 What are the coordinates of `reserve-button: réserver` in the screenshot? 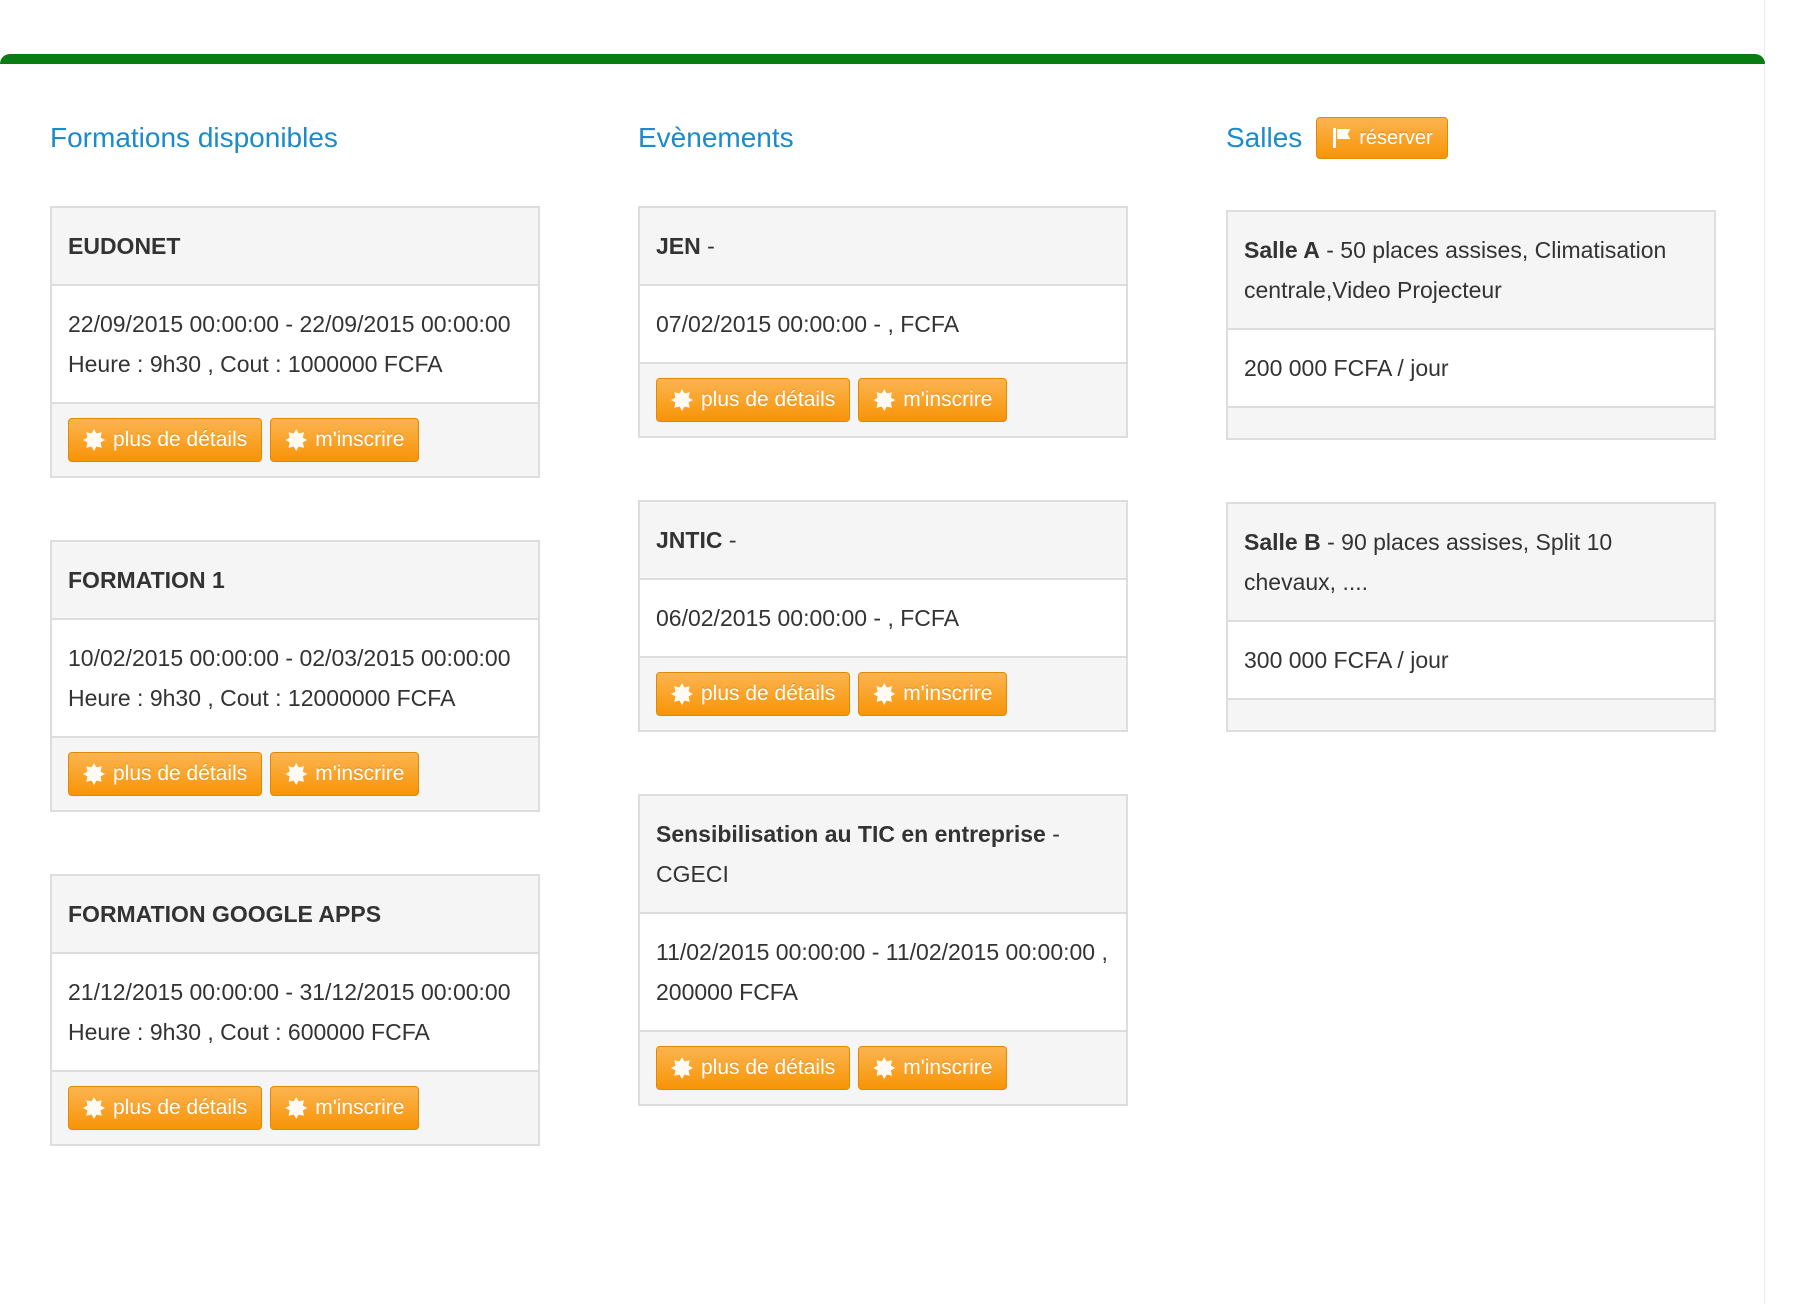 It's located at (1382, 138).